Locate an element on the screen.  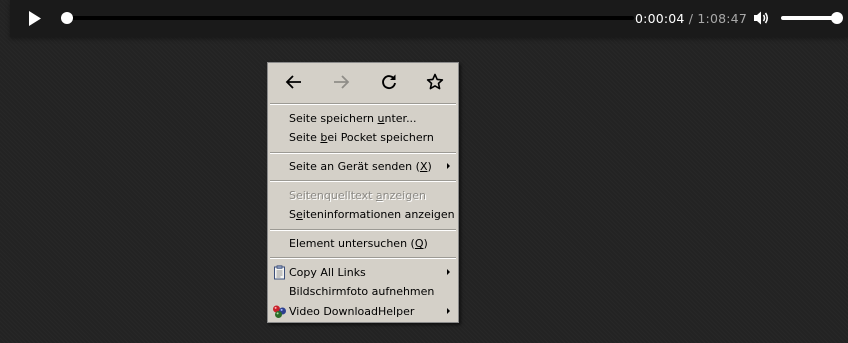
volume-slider is located at coordinates (812, 18).